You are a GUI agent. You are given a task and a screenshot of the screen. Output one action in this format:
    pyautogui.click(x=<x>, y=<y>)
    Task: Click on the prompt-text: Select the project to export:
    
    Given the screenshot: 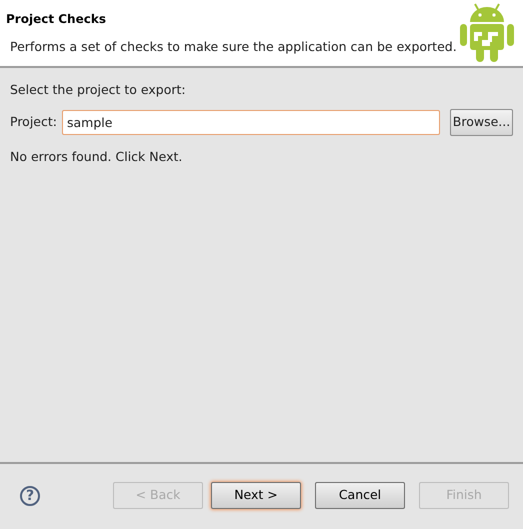 What is the action you would take?
    pyautogui.click(x=98, y=90)
    